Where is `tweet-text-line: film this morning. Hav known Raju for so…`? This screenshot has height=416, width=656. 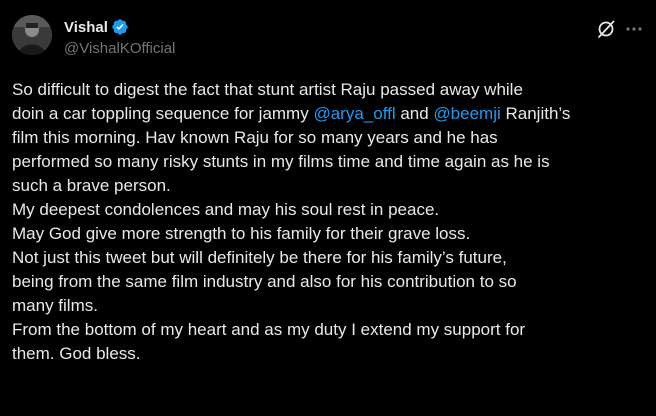
tweet-text-line: film this morning. Hav known Raju for so… is located at coordinates (255, 137).